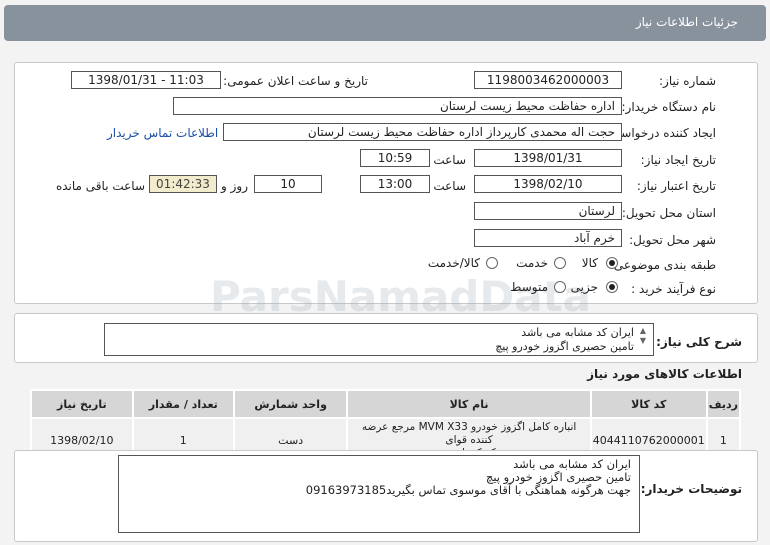  What do you see at coordinates (699, 342) in the screenshot?
I see `summary-label: شرح کلی نیاز:` at bounding box center [699, 342].